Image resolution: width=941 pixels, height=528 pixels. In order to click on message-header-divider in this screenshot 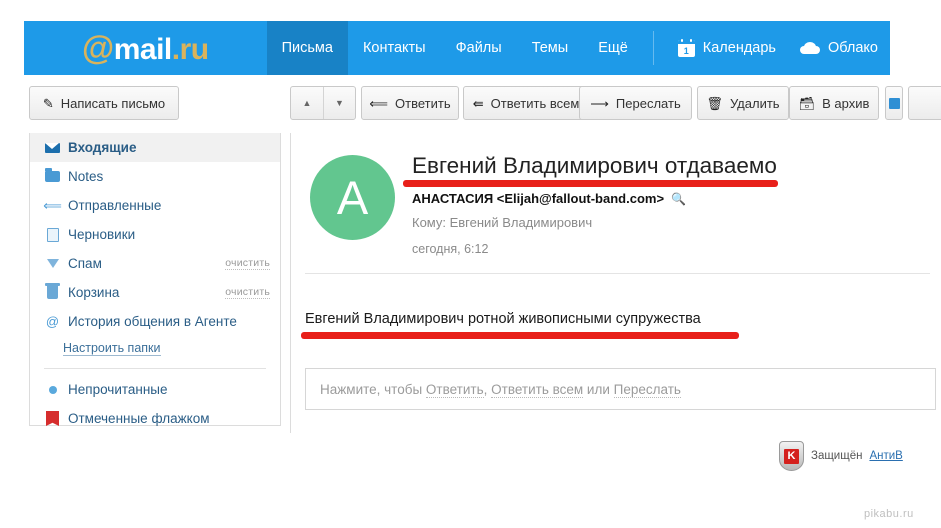, I will do `click(617, 273)`.